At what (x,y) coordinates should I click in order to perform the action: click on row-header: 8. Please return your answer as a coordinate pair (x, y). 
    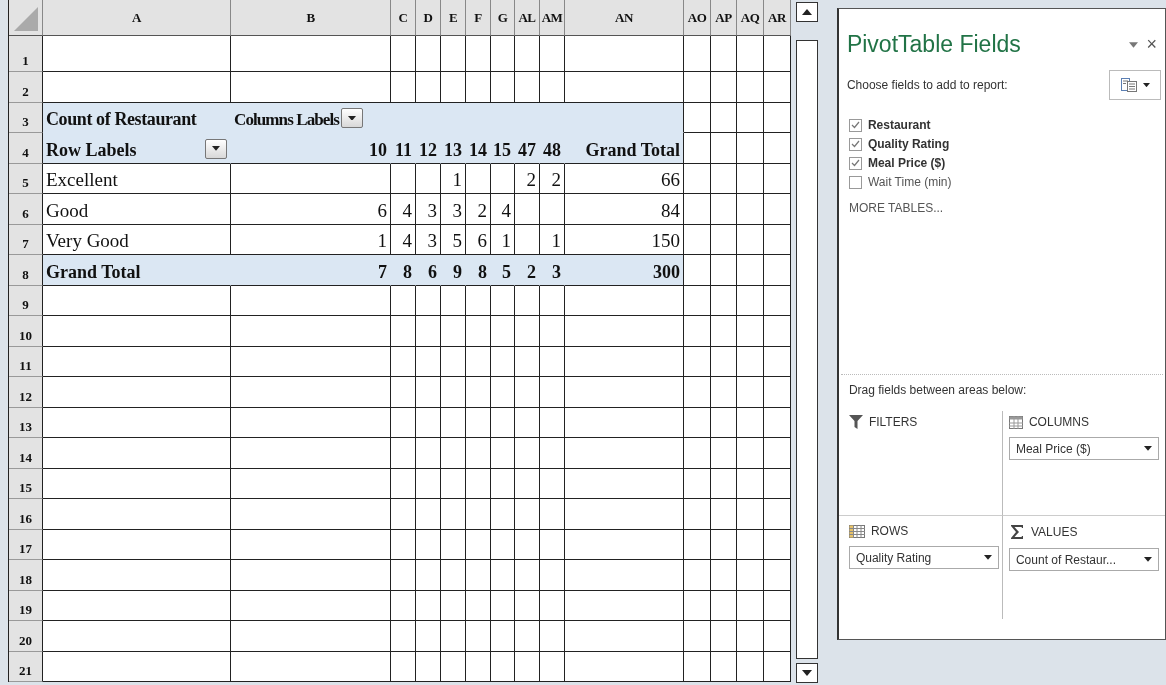
    Looking at the image, I should click on (26, 270).